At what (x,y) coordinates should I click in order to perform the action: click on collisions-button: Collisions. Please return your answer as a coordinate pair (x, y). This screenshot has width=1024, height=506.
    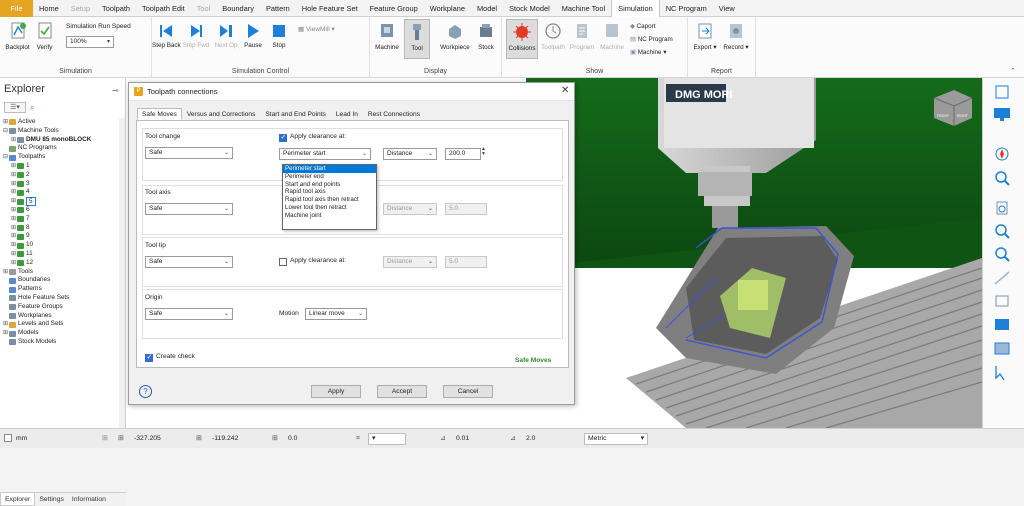
    Looking at the image, I should click on (522, 39).